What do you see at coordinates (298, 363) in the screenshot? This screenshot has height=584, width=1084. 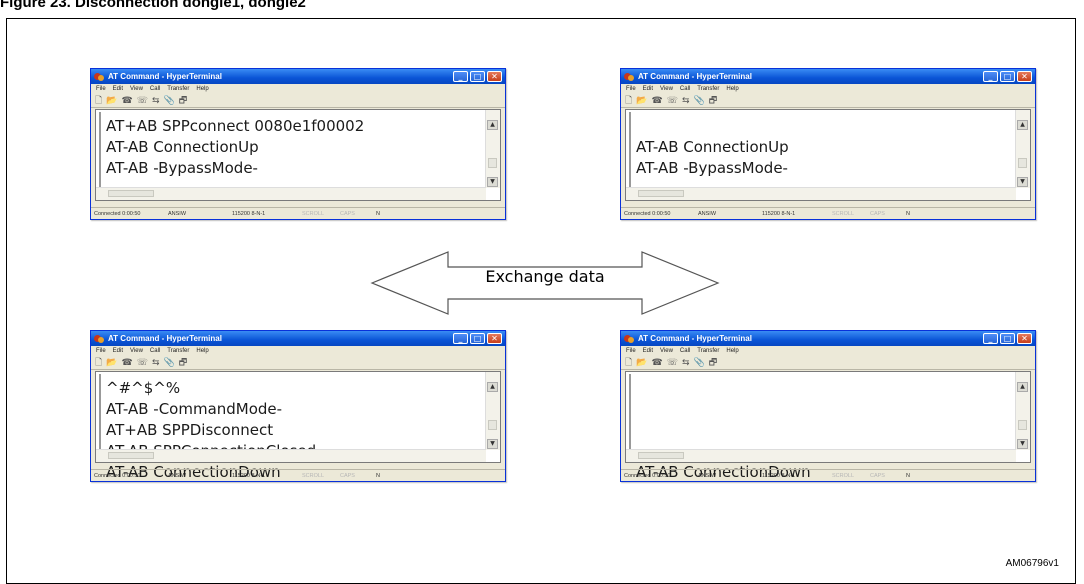 I see `toolbar: 🗋 📂 ☎ ☏ ⇆ 📎 🗗` at bounding box center [298, 363].